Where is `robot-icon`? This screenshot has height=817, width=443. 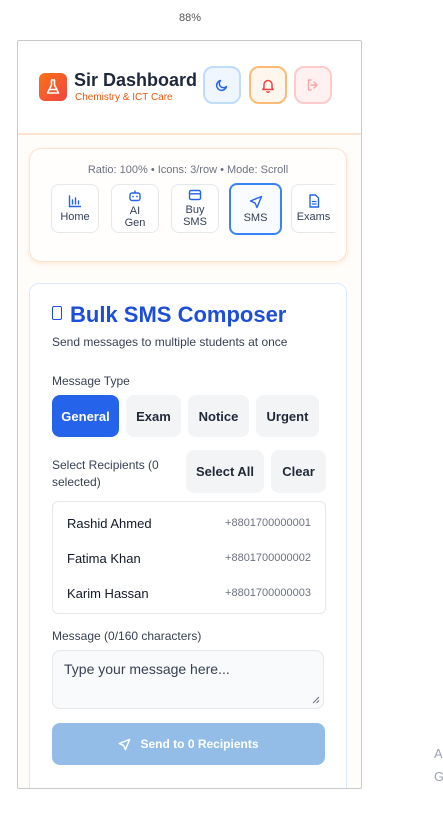 robot-icon is located at coordinates (135, 195).